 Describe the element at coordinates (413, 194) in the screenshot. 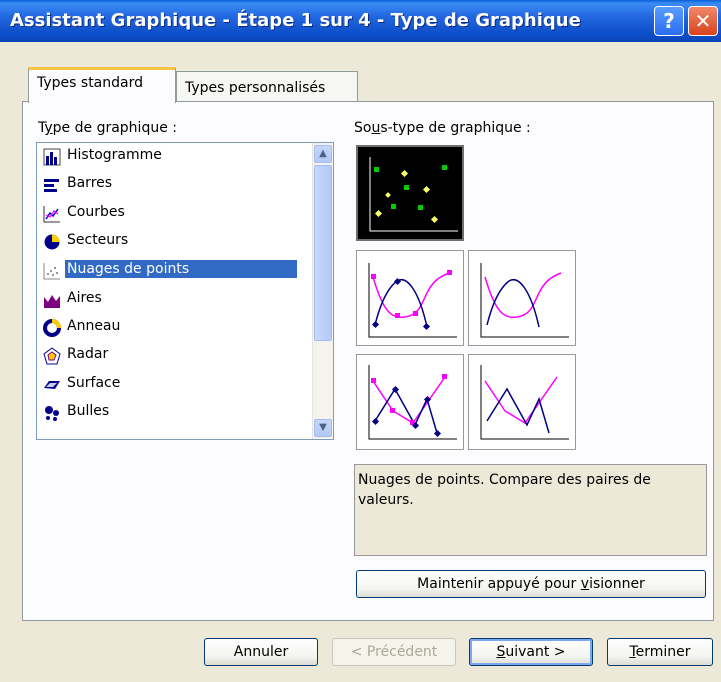

I see `scatter-markers-thumbnail` at that location.